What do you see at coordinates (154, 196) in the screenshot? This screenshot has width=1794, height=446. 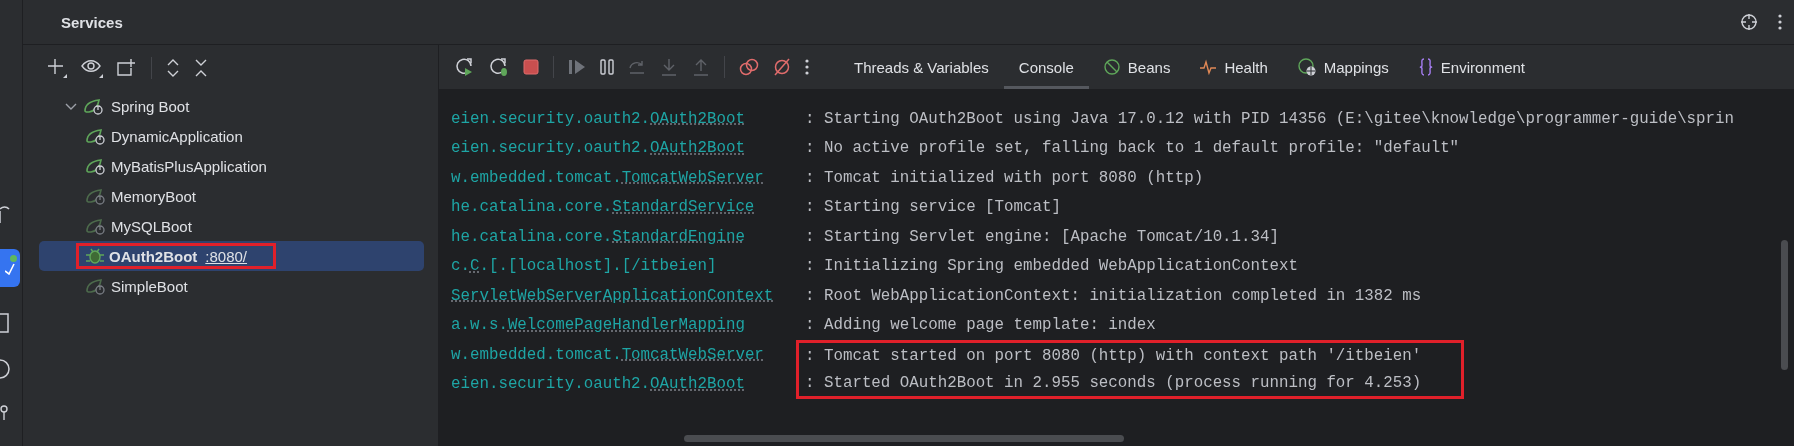 I see `service-label: MemoryBoot` at bounding box center [154, 196].